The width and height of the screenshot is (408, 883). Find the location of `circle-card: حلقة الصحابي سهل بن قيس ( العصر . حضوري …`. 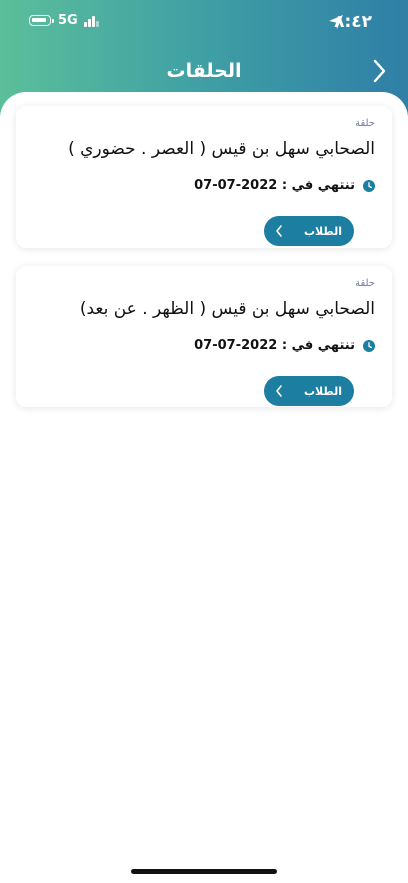

circle-card: حلقة الصحابي سهل بن قيس ( العصر . حضوري … is located at coordinates (204, 177).